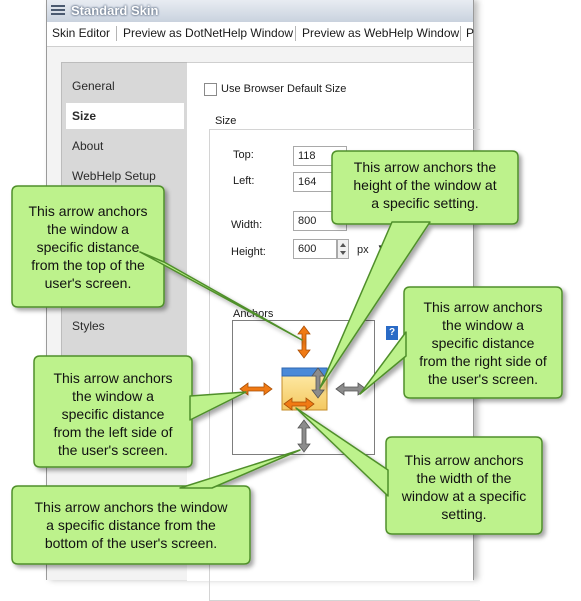 The height and width of the screenshot is (601, 581). I want to click on callout-right-pointer, so click(383, 363).